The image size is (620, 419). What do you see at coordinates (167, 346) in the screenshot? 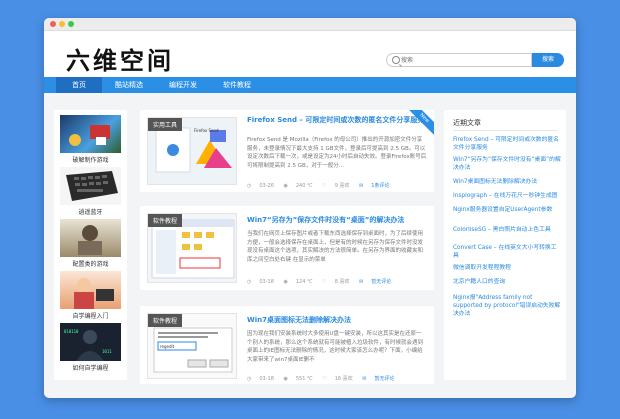
I see `svg-text: regedit` at bounding box center [167, 346].